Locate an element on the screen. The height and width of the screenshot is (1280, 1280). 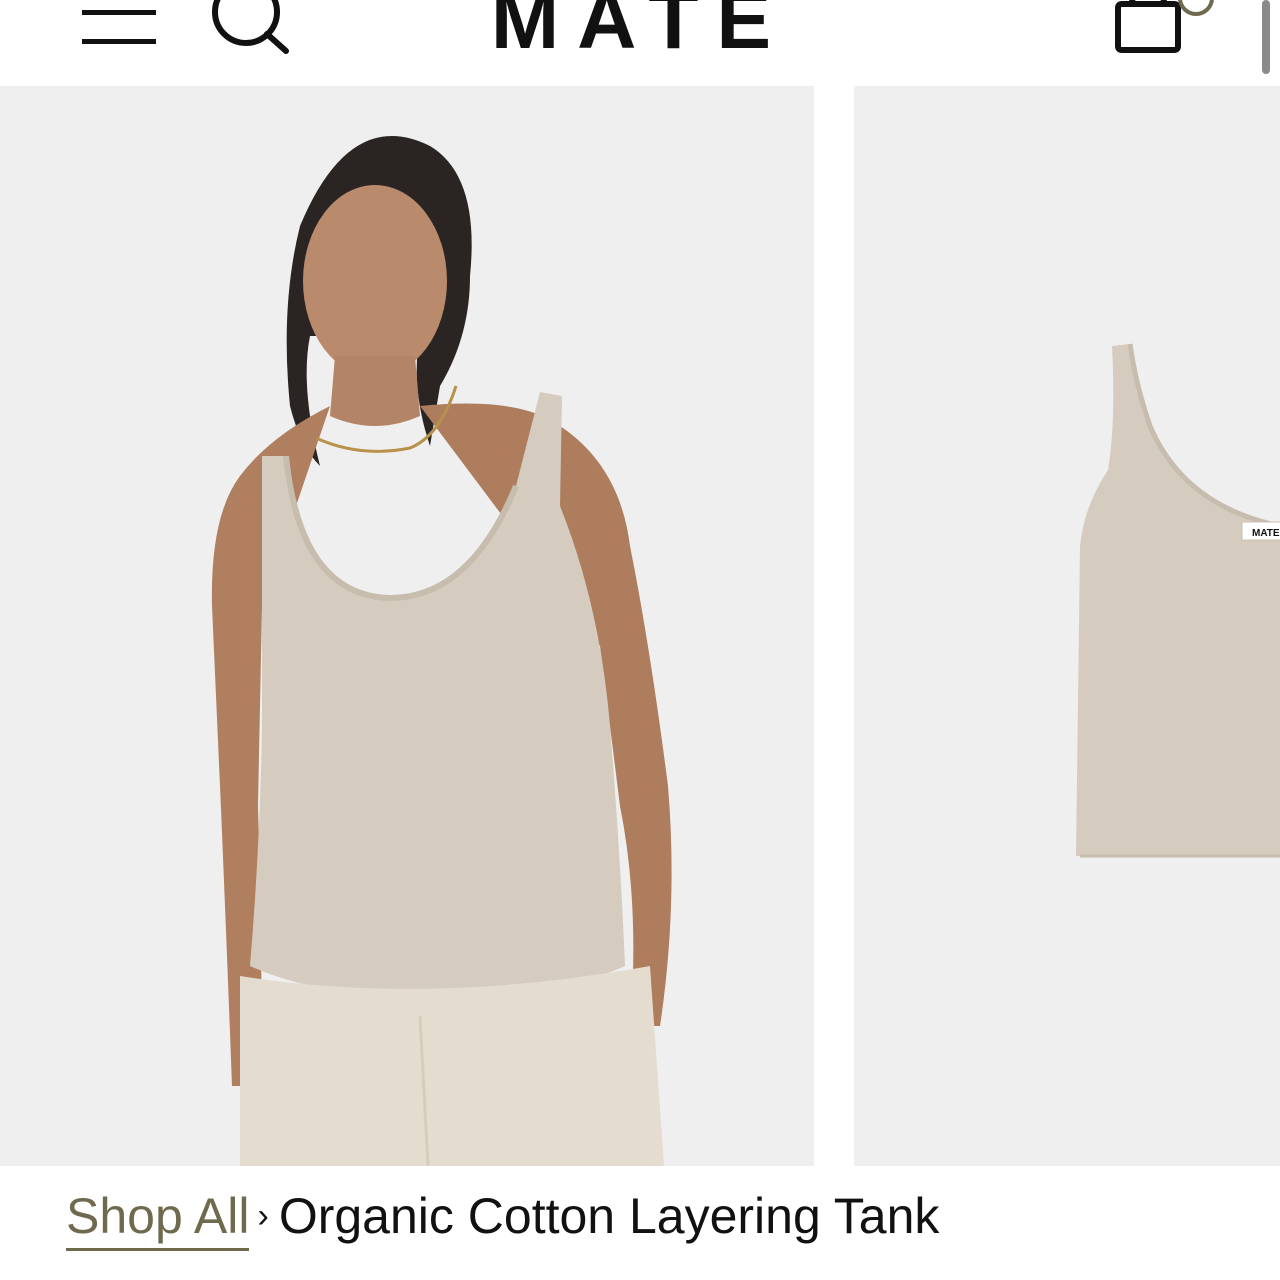
breadcrumb: Shop All › Organic Cotton Layering Tank is located at coordinates (502, 1221).